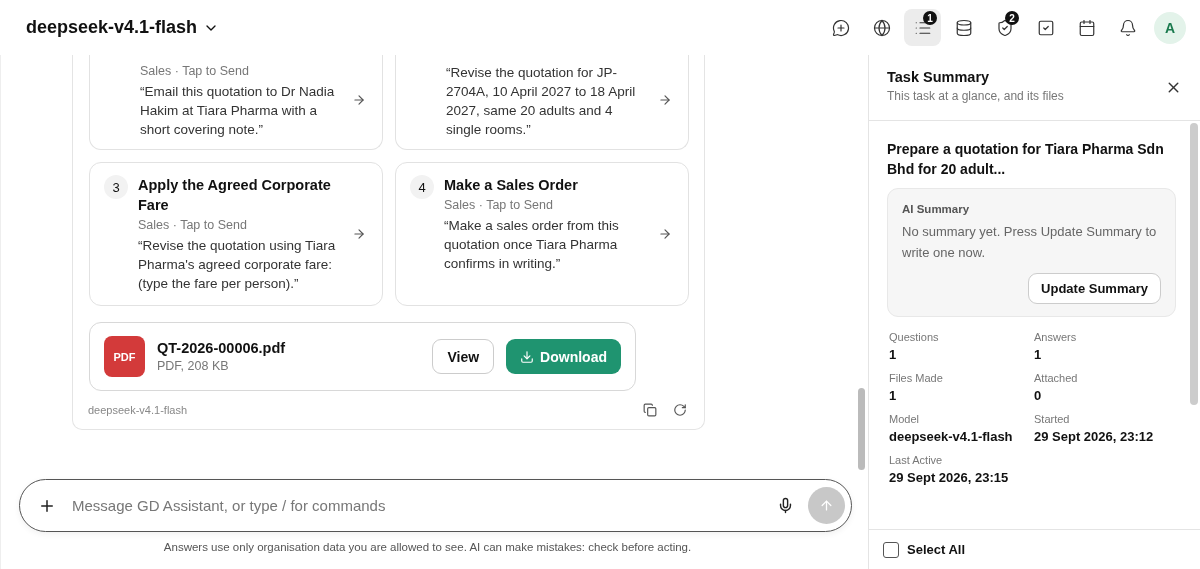 This screenshot has width=1200, height=569. What do you see at coordinates (963, 27) in the screenshot?
I see `database-icon` at bounding box center [963, 27].